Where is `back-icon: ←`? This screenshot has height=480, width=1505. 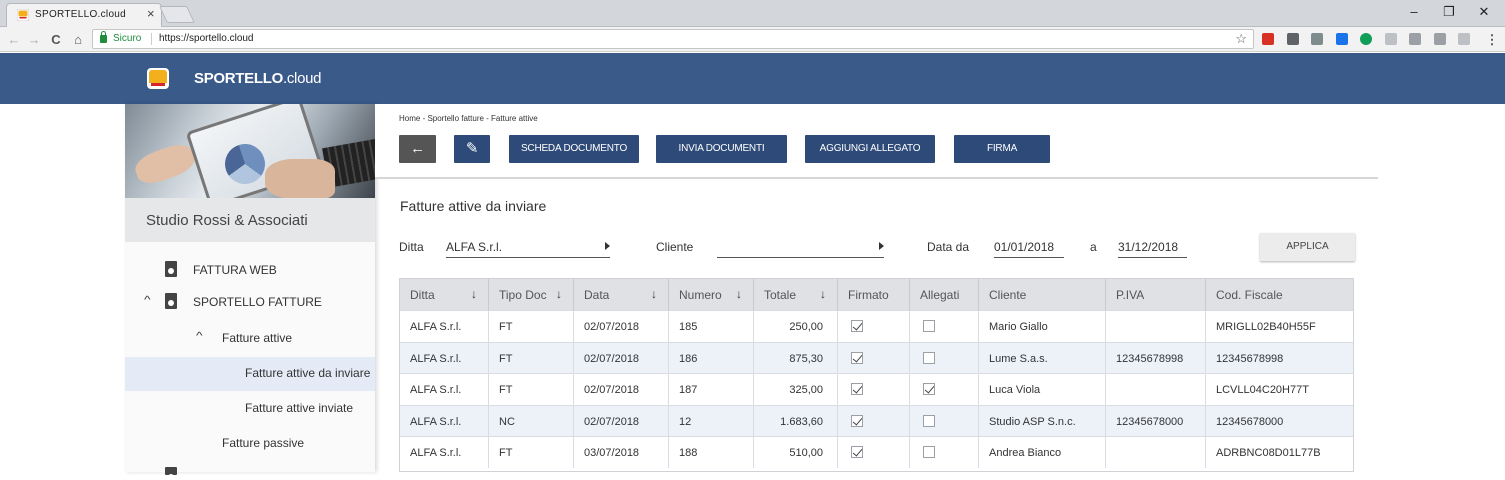
back-icon: ← is located at coordinates (14, 39).